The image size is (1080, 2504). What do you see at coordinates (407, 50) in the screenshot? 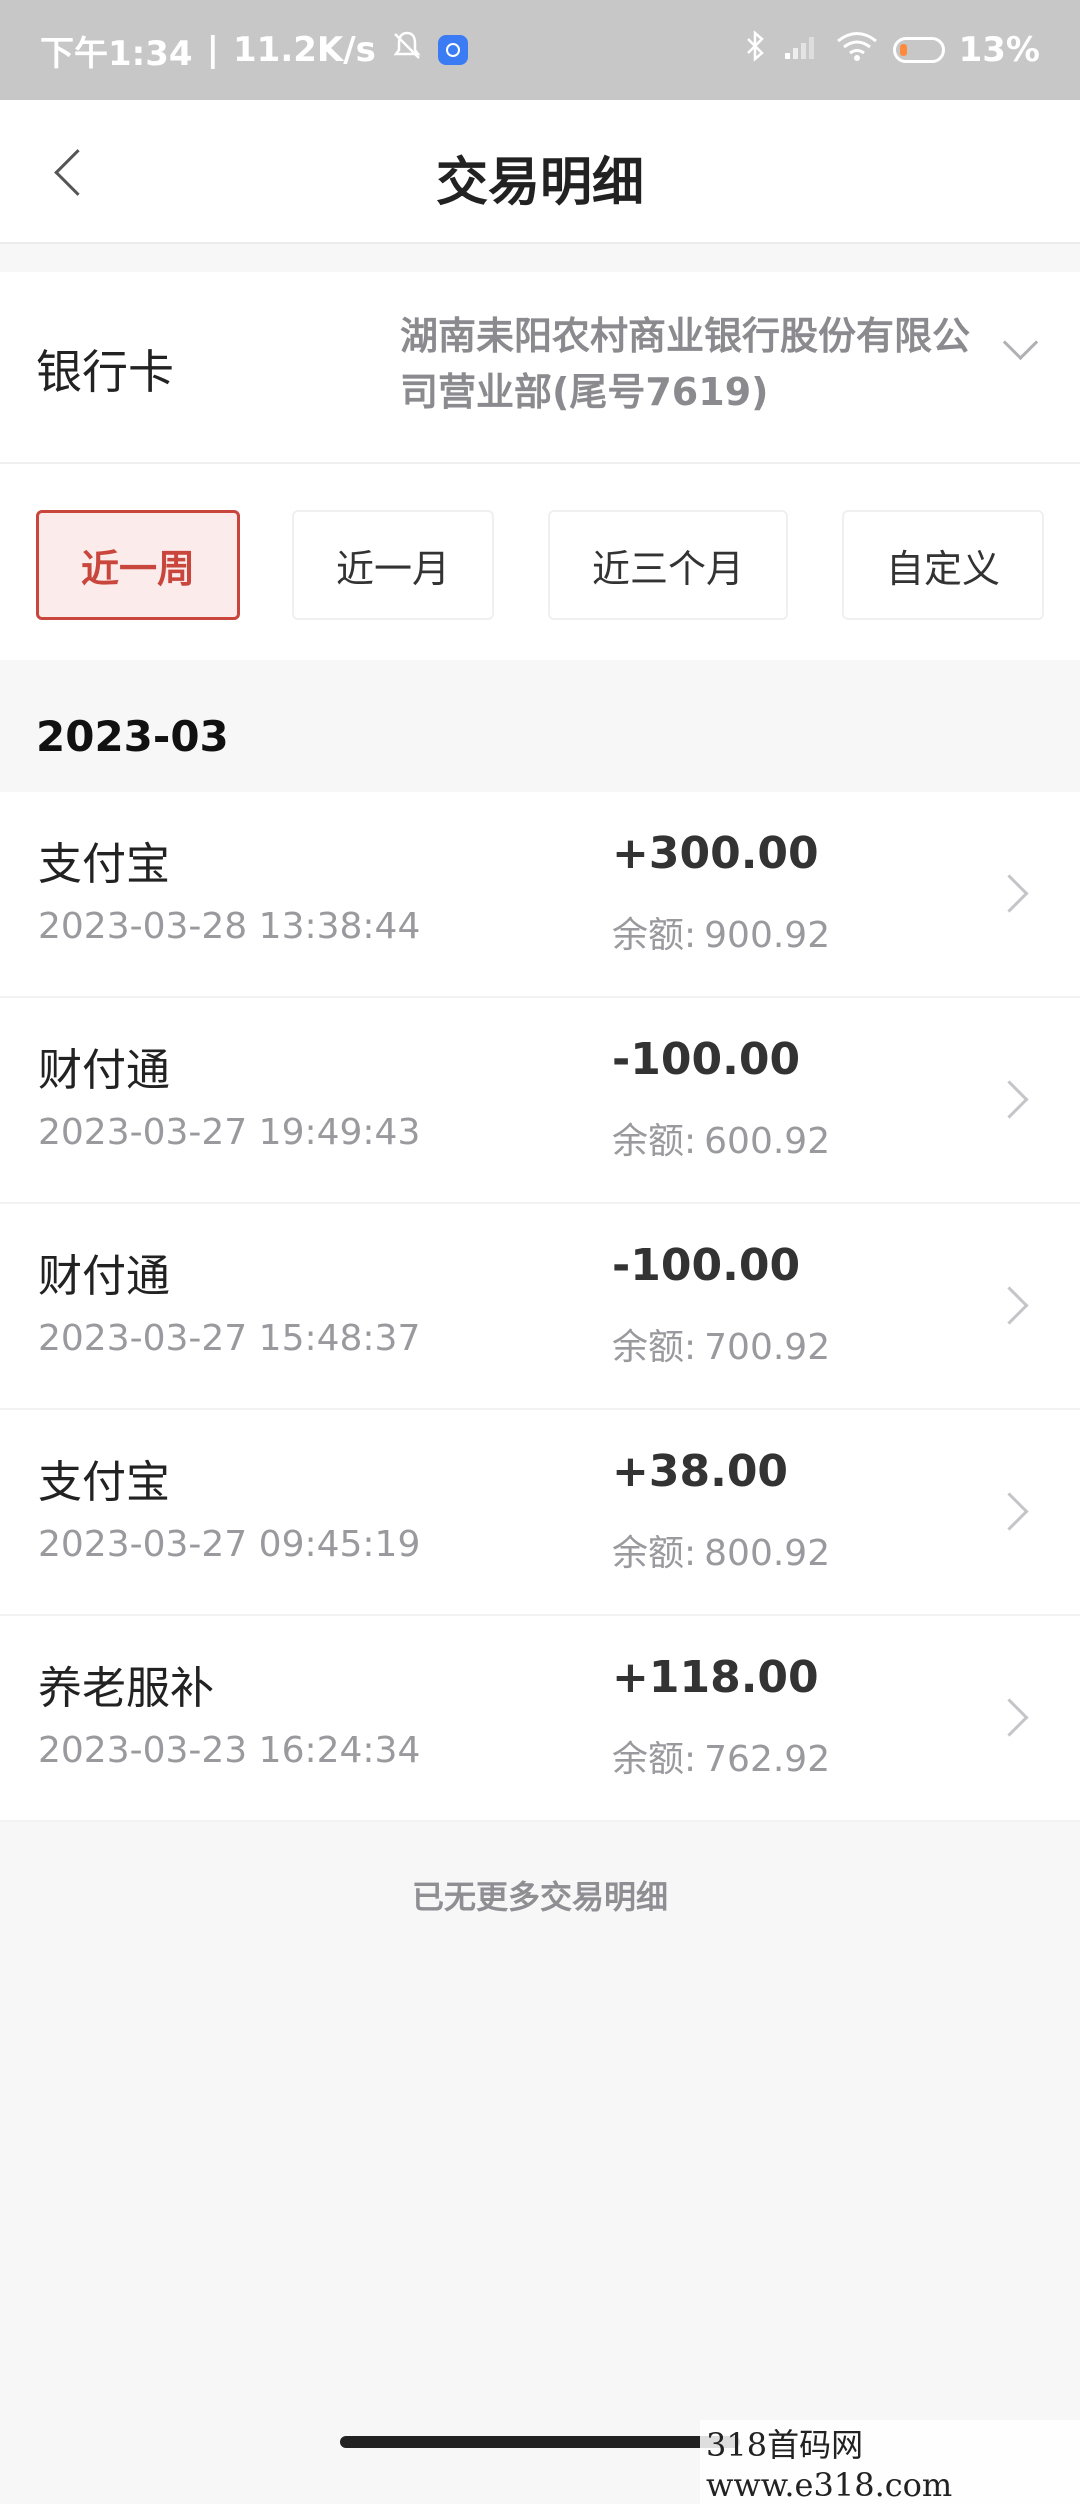
I see `bell-off-icon` at bounding box center [407, 50].